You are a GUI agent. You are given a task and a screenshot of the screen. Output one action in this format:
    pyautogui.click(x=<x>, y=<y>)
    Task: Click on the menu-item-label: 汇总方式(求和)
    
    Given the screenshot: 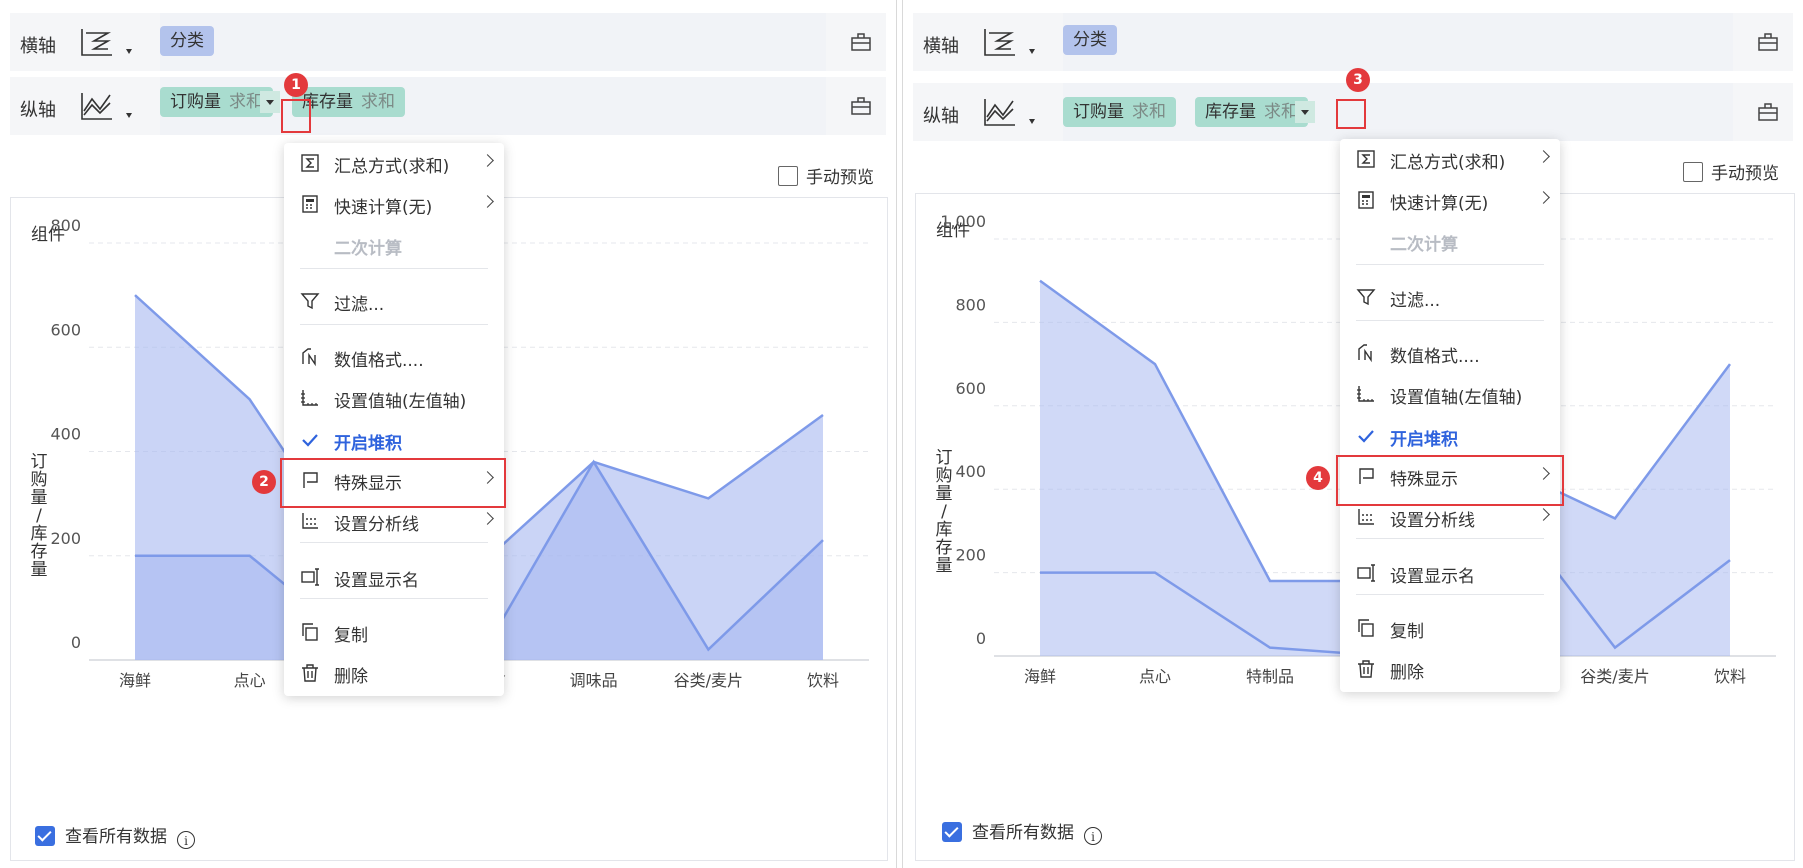 What is the action you would take?
    pyautogui.click(x=392, y=167)
    